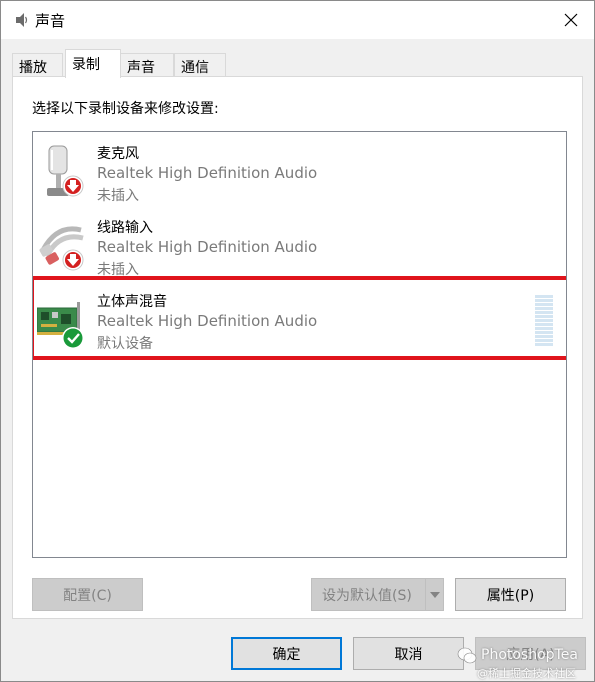 This screenshot has width=595, height=682. I want to click on tab-playback: 播放, so click(37, 65).